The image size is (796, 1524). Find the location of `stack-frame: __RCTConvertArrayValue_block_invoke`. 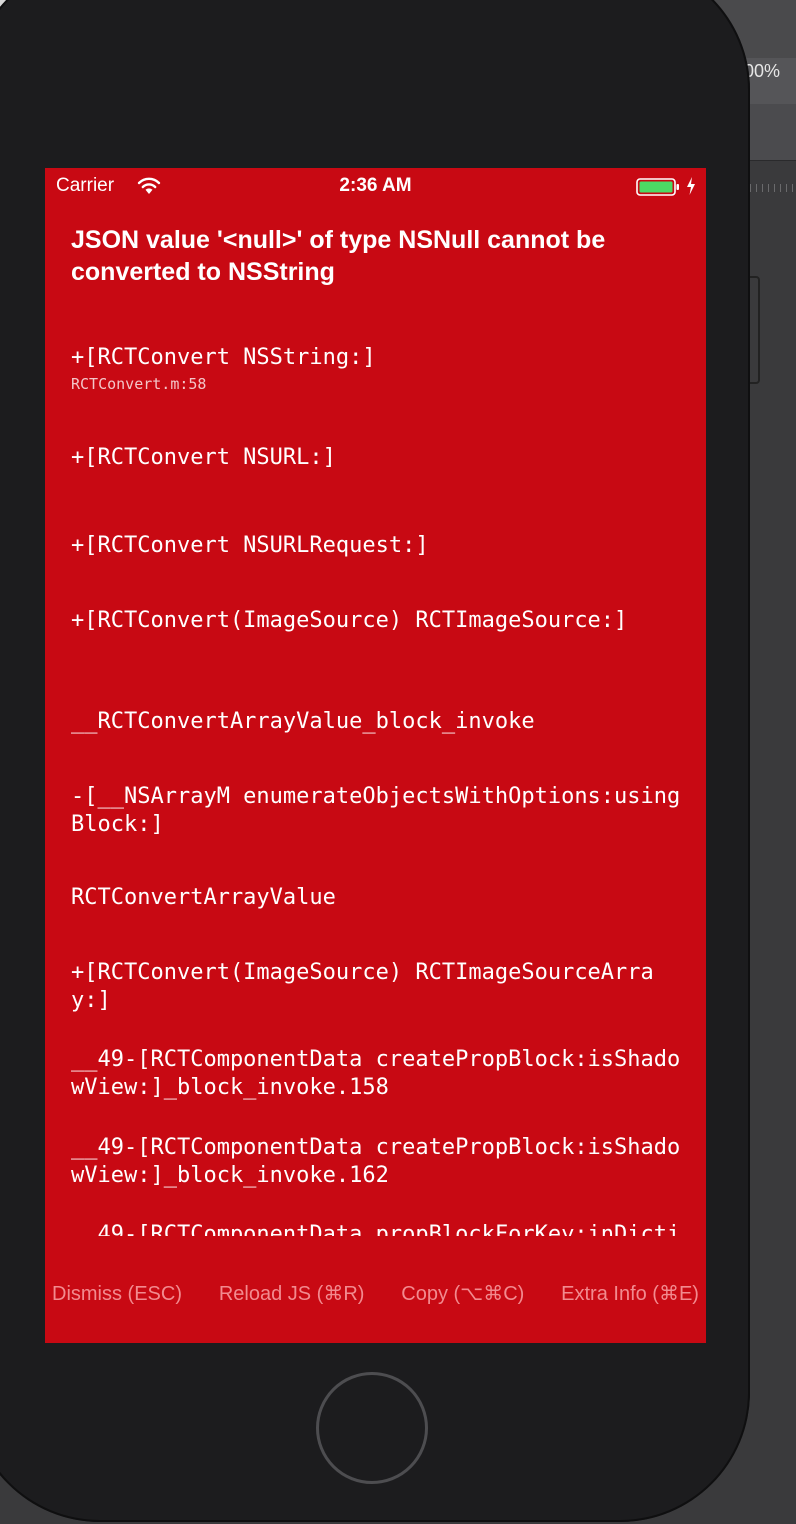

stack-frame: __RCTConvertArrayValue_block_invoke is located at coordinates (381, 722).